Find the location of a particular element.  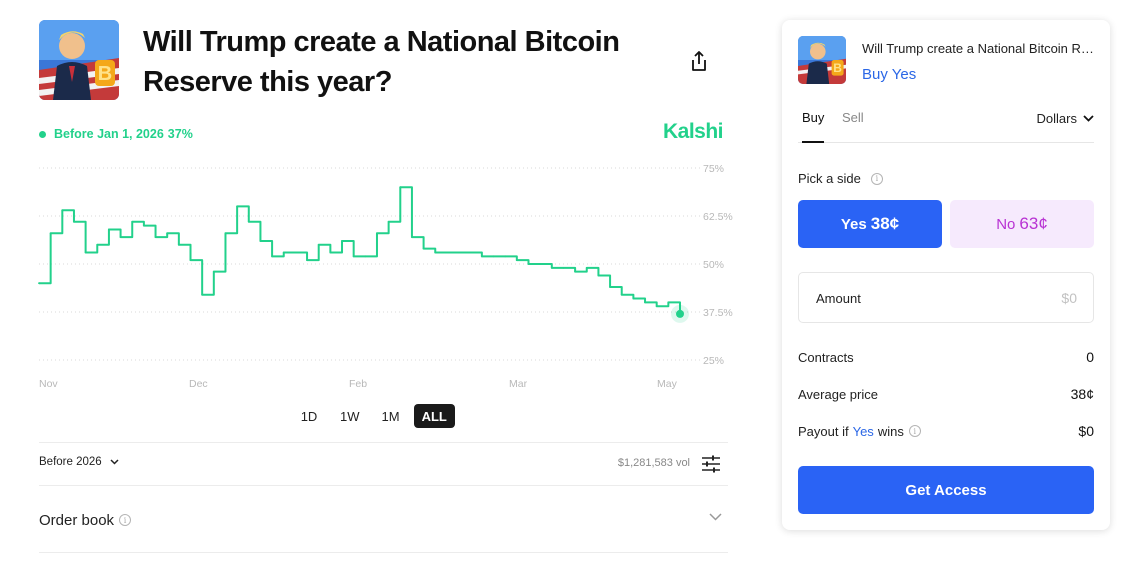

outcome-select: Before 2026 is located at coordinates (79, 462).